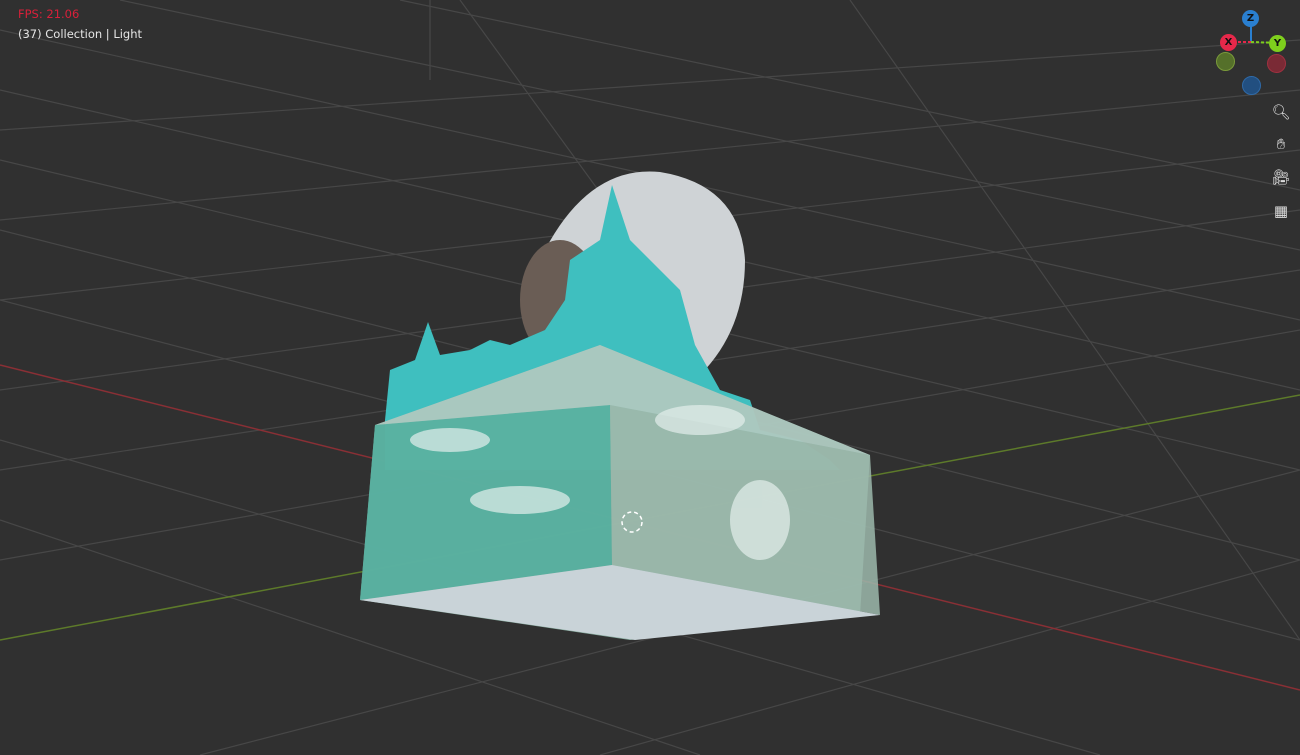 The width and height of the screenshot is (1300, 755). I want to click on pan-button: ✋︎, so click(1281, 144).